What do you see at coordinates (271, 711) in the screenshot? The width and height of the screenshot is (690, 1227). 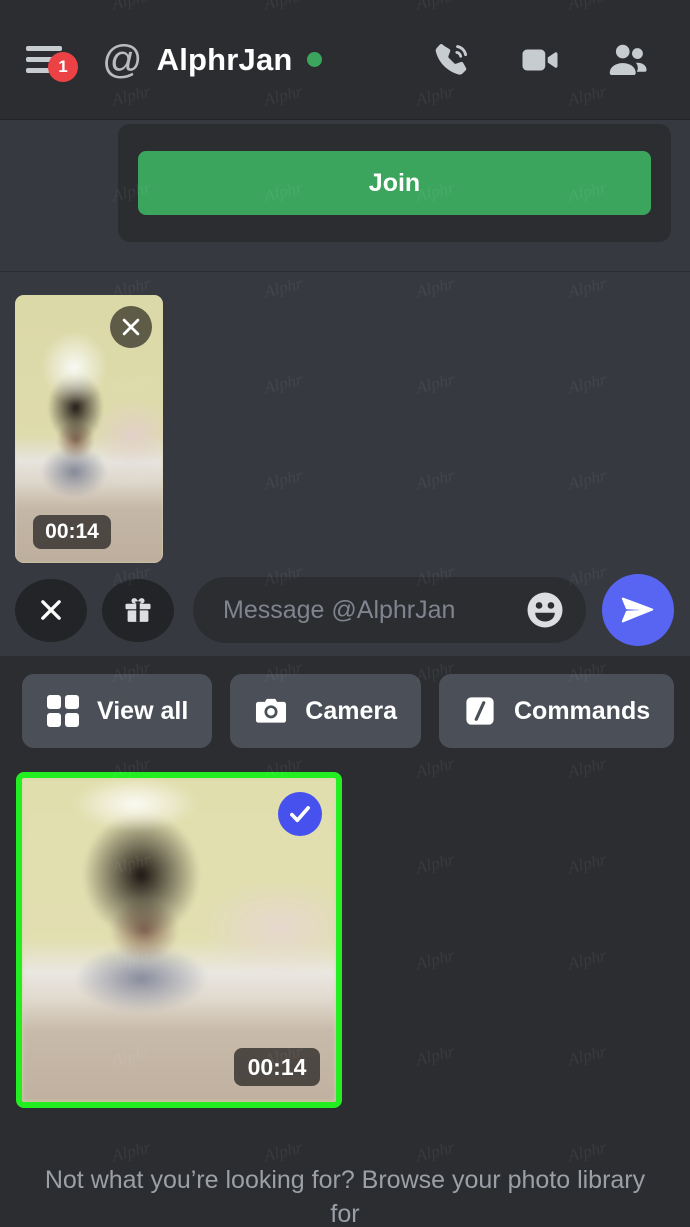 I see `camera-icon` at bounding box center [271, 711].